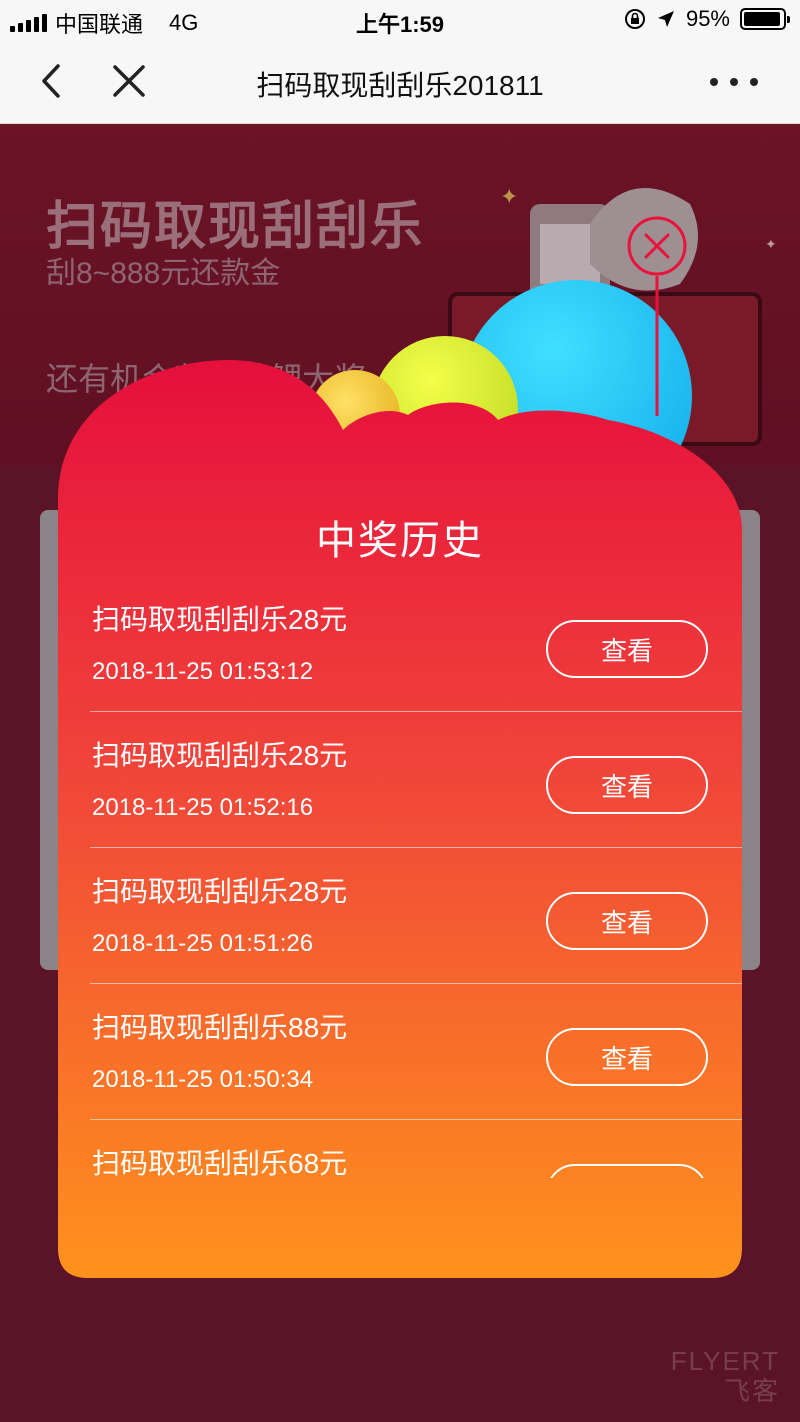  Describe the element at coordinates (203, 943) in the screenshot. I see `prize-time: 2018-11-25 01:51:26` at that location.